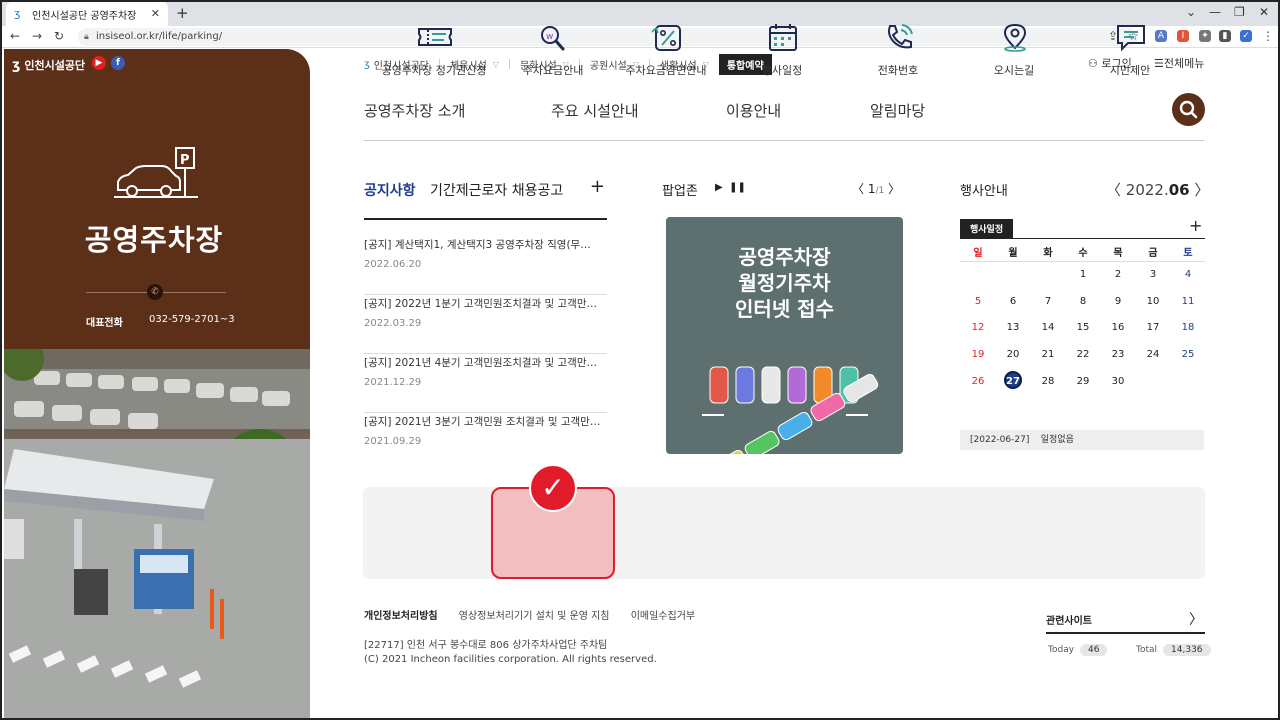  I want to click on quick-item-fee-reduction: 주차요금감면안내, so click(666, 48).